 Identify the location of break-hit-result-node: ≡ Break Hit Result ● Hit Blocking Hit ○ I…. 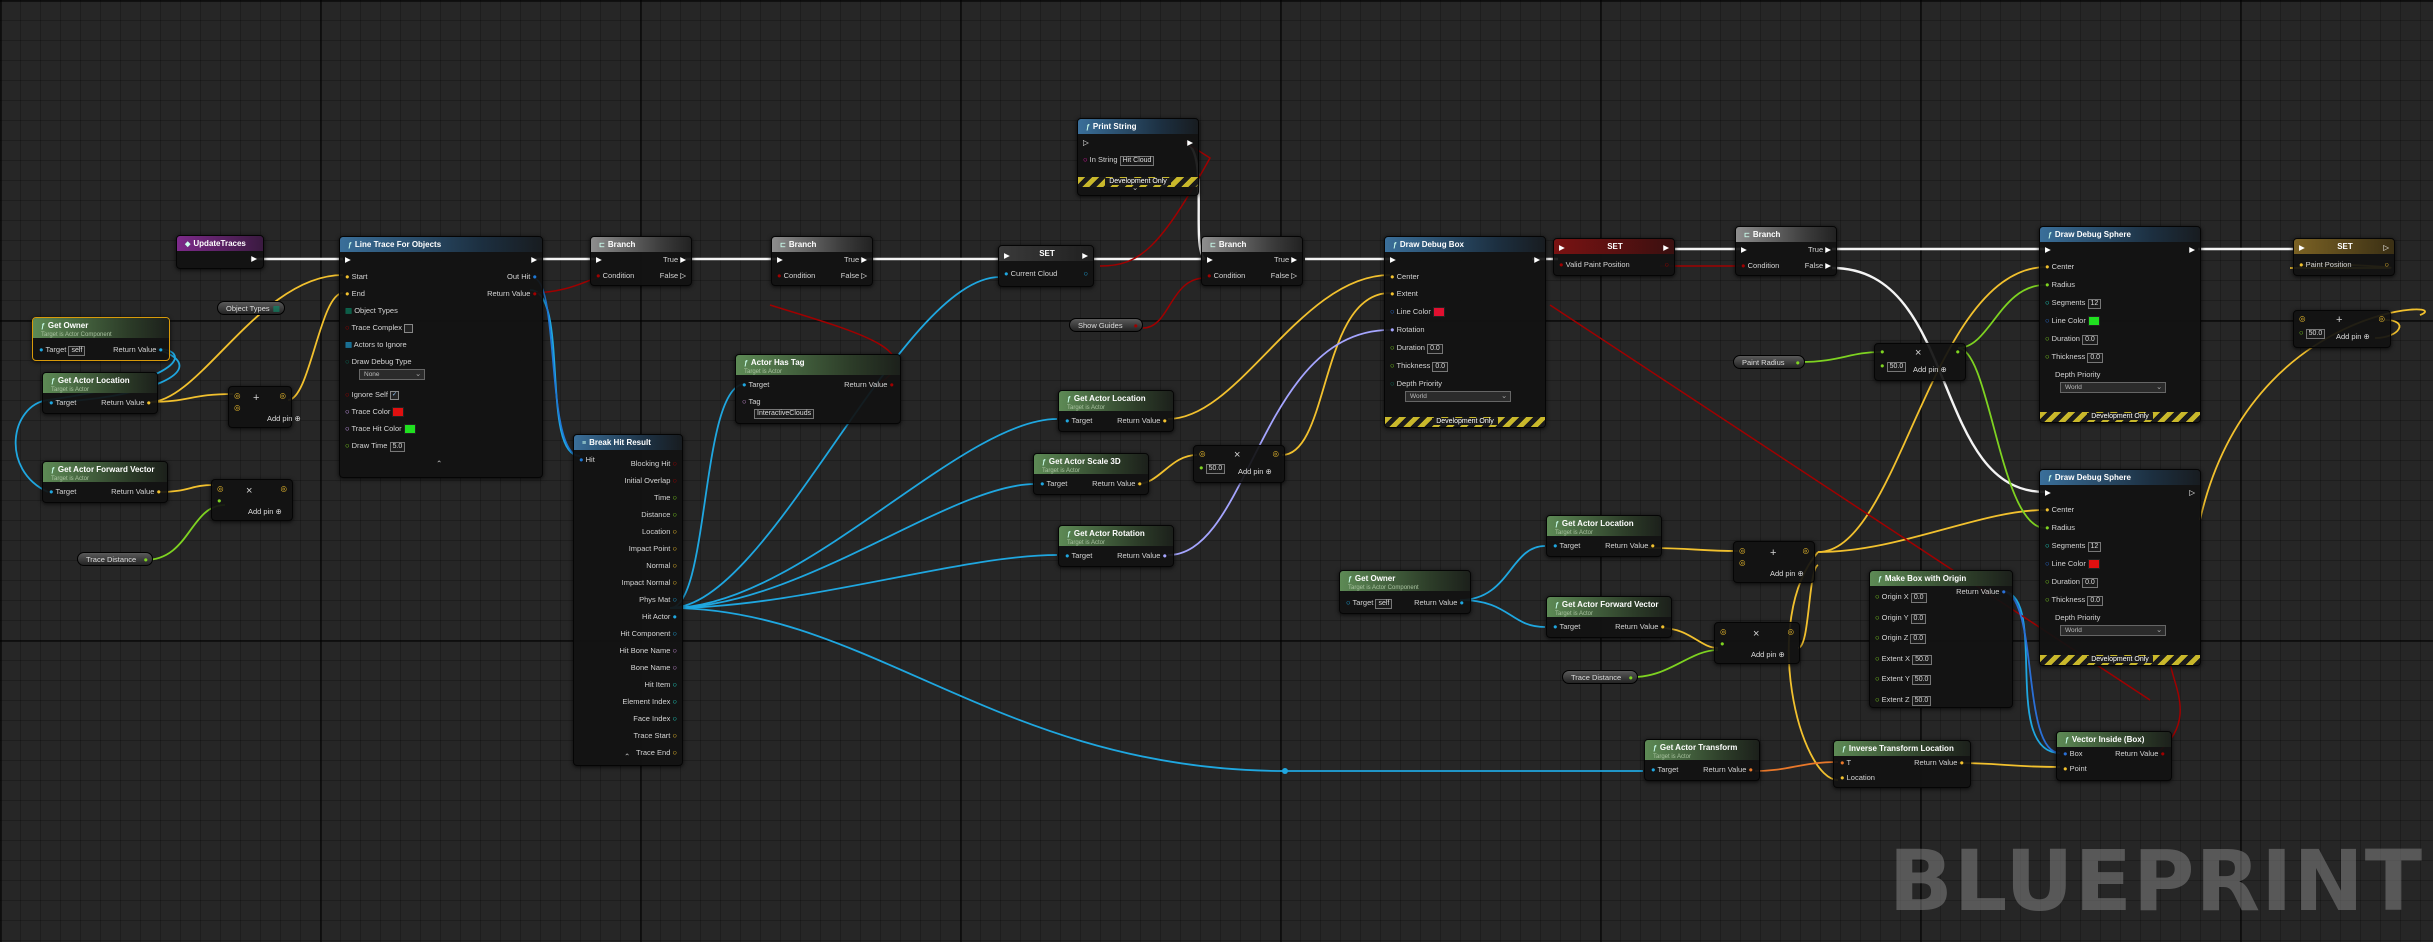
(628, 600).